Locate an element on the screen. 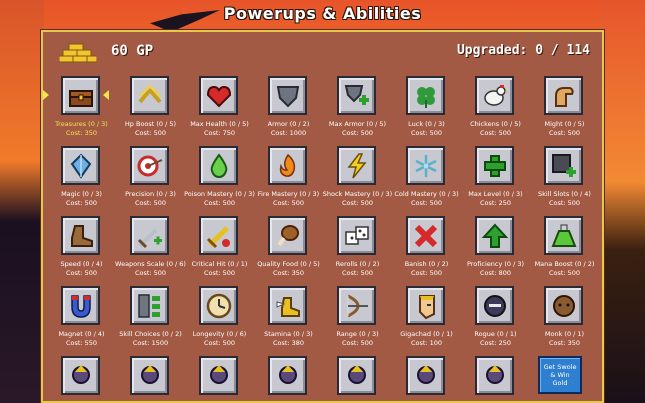 The image size is (645, 403). upgraded-counter: Upgraded: 0 / 114 is located at coordinates (523, 50).